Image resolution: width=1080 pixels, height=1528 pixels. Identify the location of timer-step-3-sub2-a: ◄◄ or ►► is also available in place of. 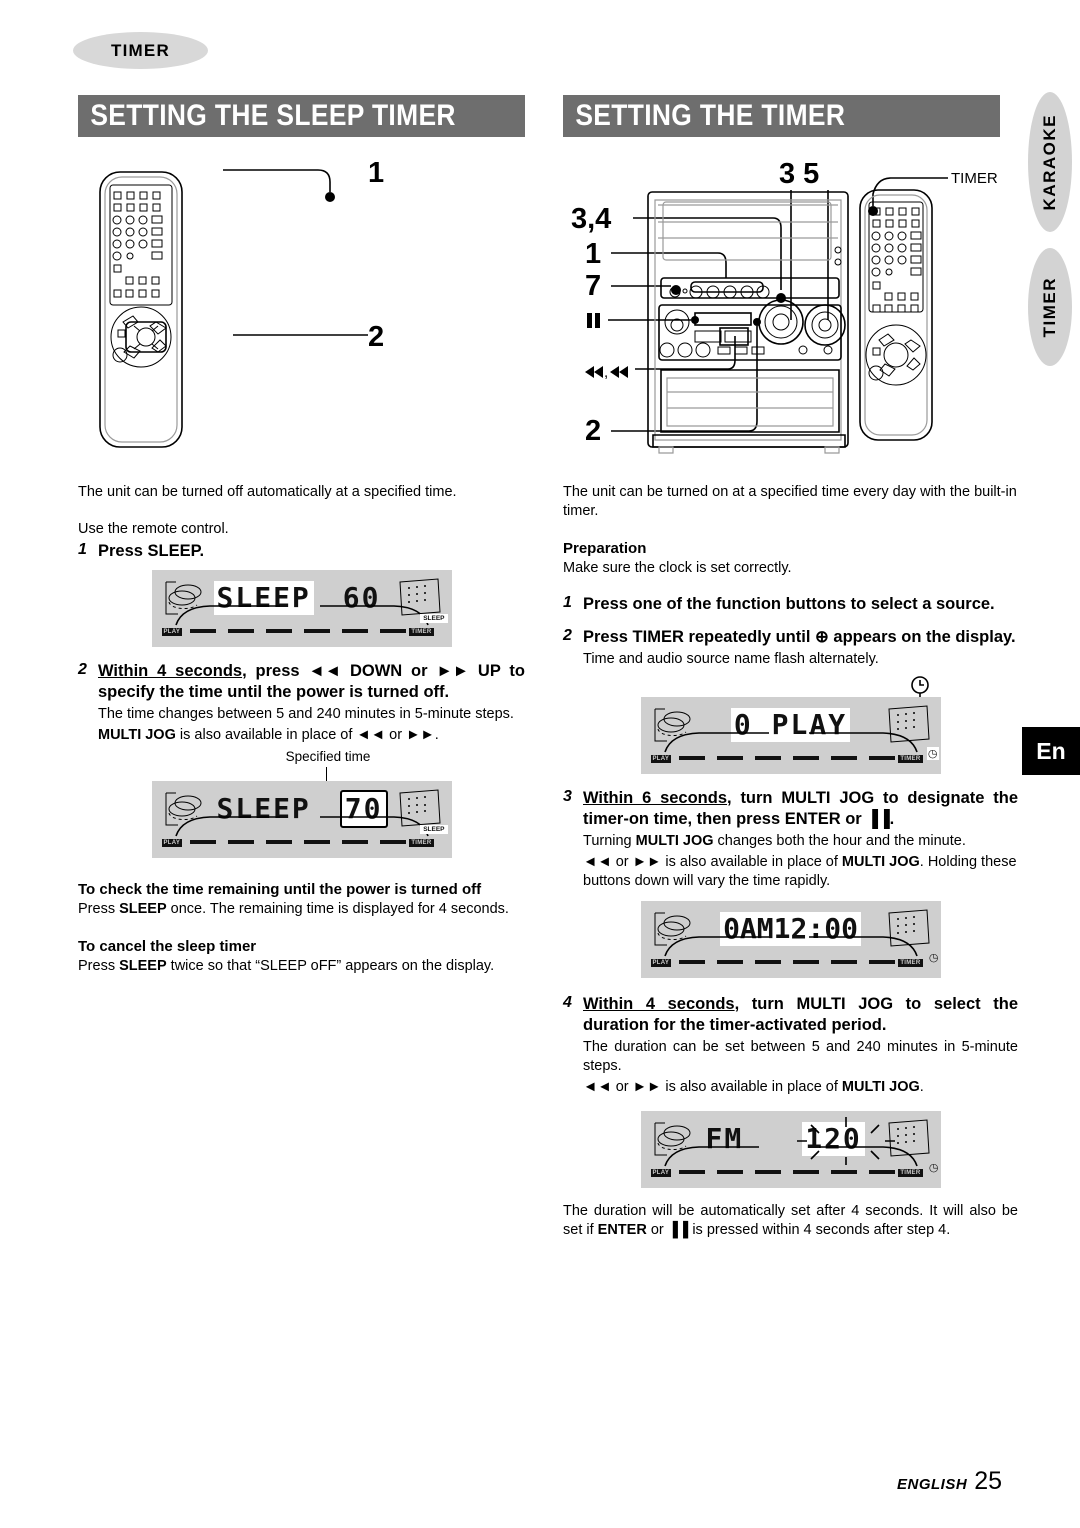
(712, 862).